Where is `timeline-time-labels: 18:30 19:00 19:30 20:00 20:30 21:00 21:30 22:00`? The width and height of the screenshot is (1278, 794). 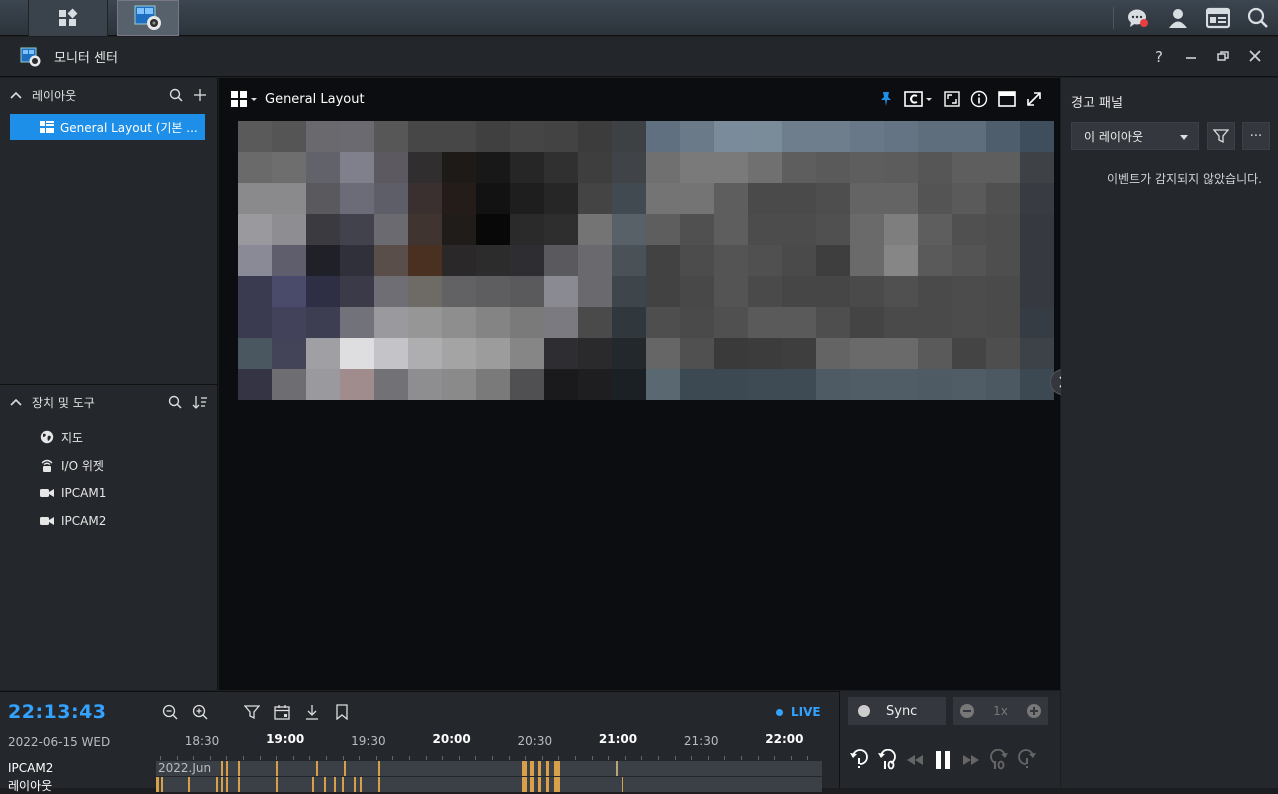
timeline-time-labels: 18:30 19:00 19:30 20:00 20:30 21:00 21:30 22:00 is located at coordinates (489, 742).